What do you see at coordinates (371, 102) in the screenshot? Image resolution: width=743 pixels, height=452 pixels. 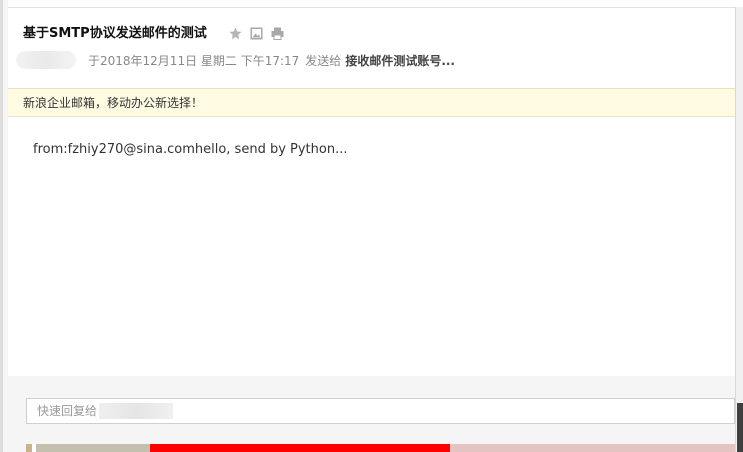 I see `promo-banner: 新浪企业邮箱，移动办公新选择！` at bounding box center [371, 102].